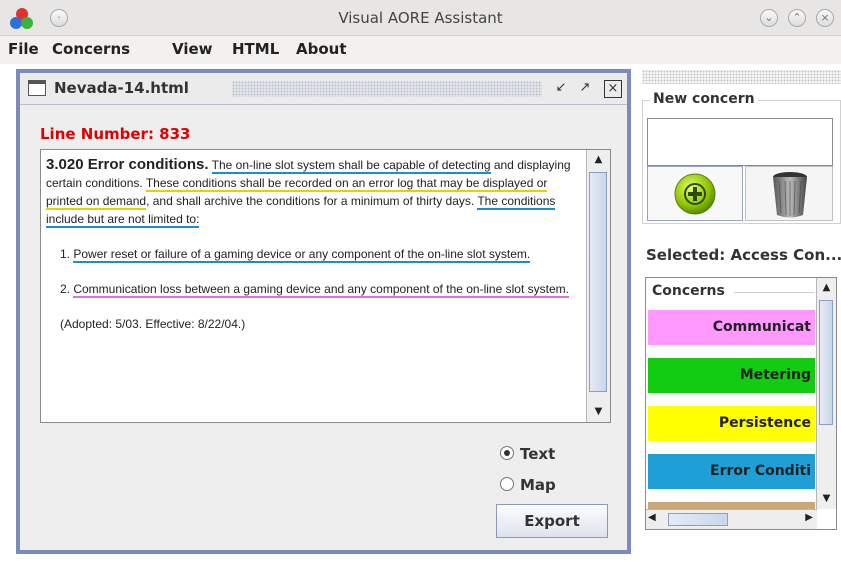 Image resolution: width=841 pixels, height=562 pixels. Describe the element at coordinates (740, 142) in the screenshot. I see `new-concern-input` at that location.